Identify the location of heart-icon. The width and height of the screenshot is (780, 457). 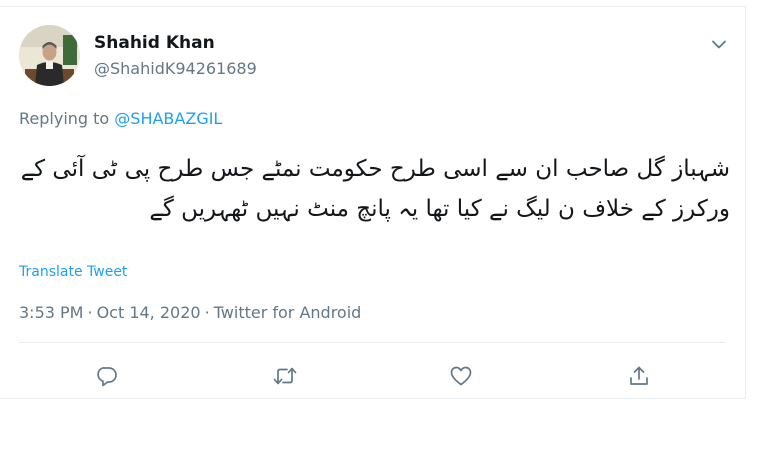
(461, 376).